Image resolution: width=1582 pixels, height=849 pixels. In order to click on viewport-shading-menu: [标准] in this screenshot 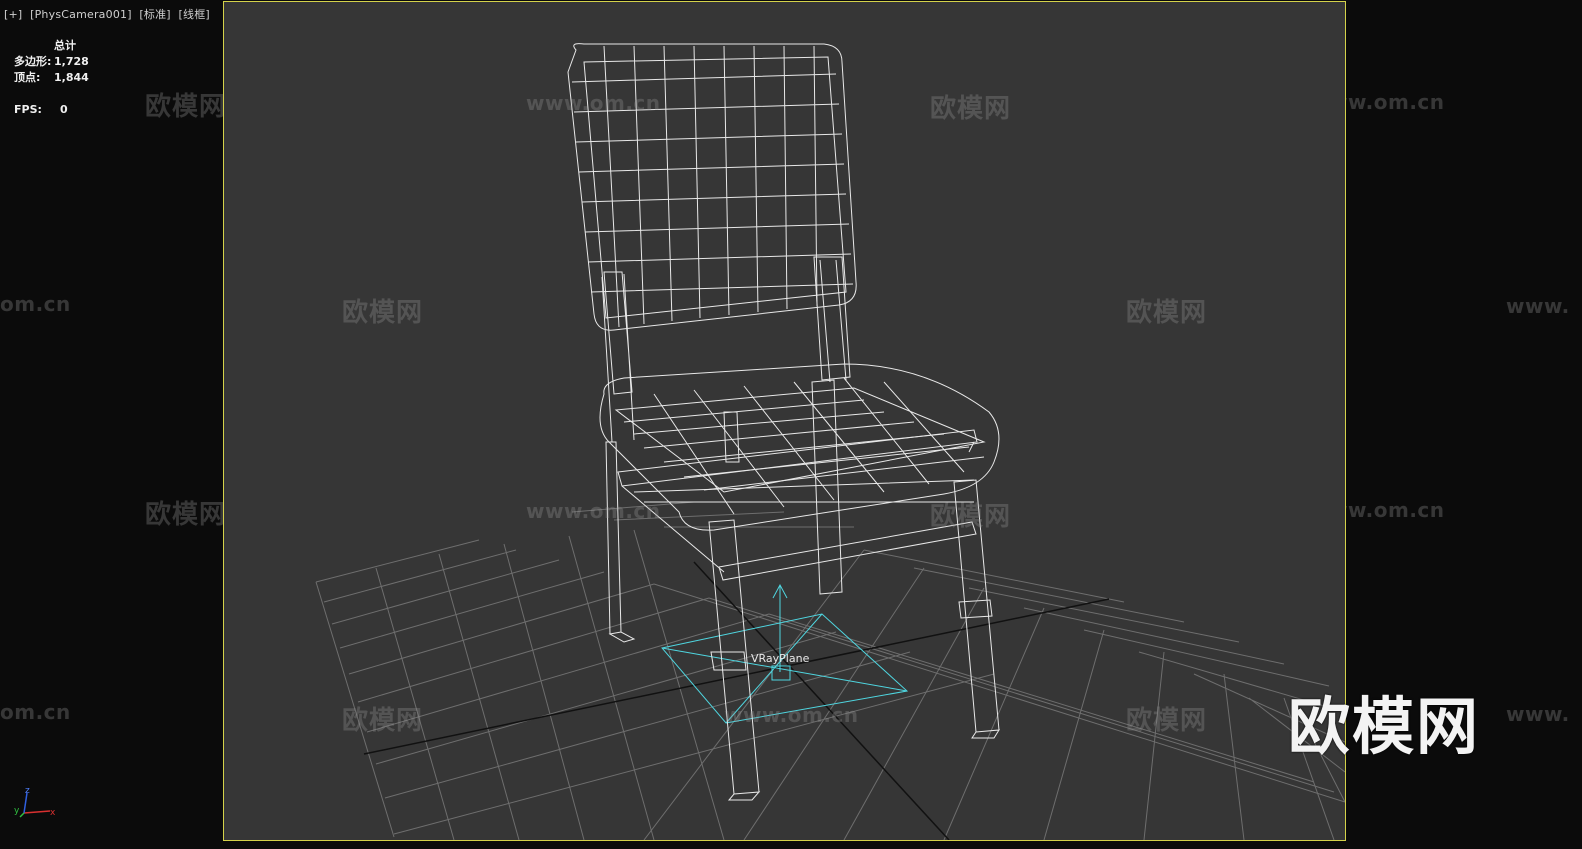, I will do `click(154, 14)`.